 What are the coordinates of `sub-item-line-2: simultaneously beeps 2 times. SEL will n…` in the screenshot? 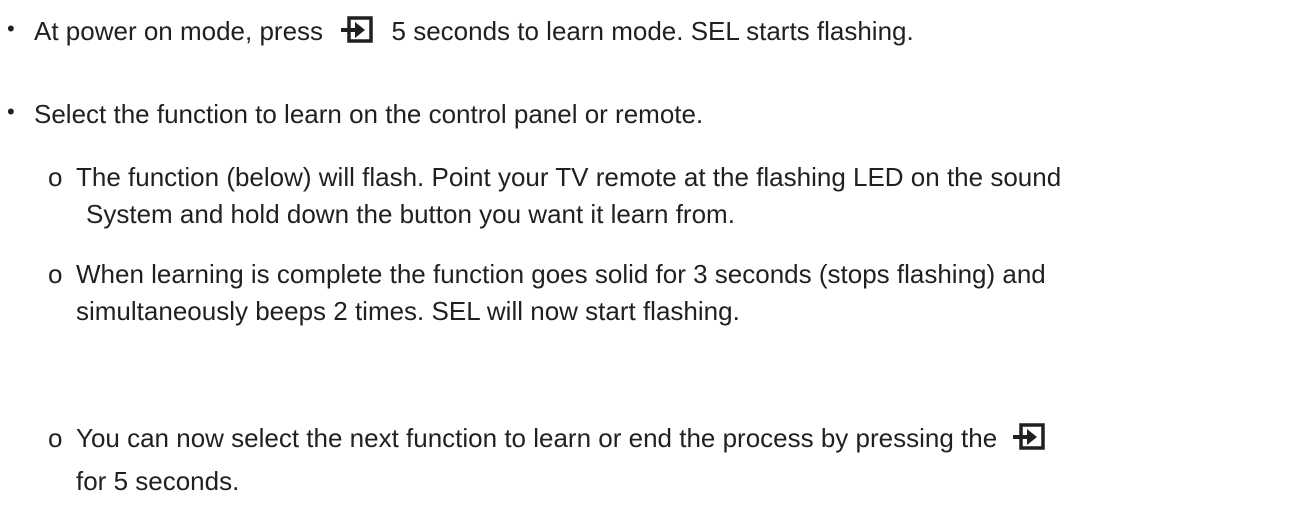 It's located at (408, 311).